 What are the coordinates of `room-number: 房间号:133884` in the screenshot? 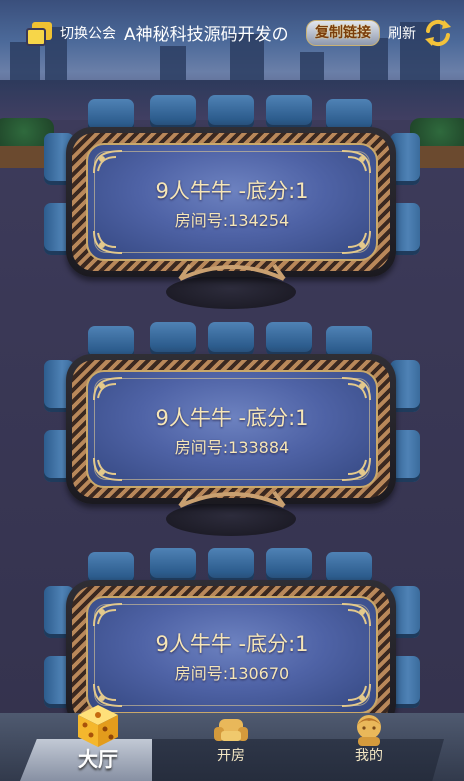 It's located at (232, 447).